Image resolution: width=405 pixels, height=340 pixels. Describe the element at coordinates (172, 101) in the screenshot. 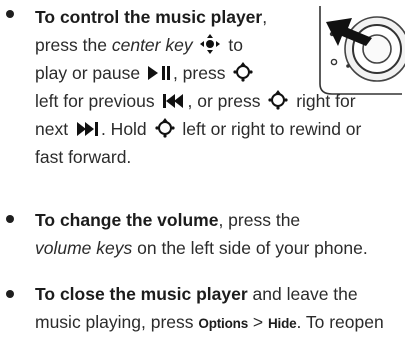

I see `previous-track-icon` at that location.